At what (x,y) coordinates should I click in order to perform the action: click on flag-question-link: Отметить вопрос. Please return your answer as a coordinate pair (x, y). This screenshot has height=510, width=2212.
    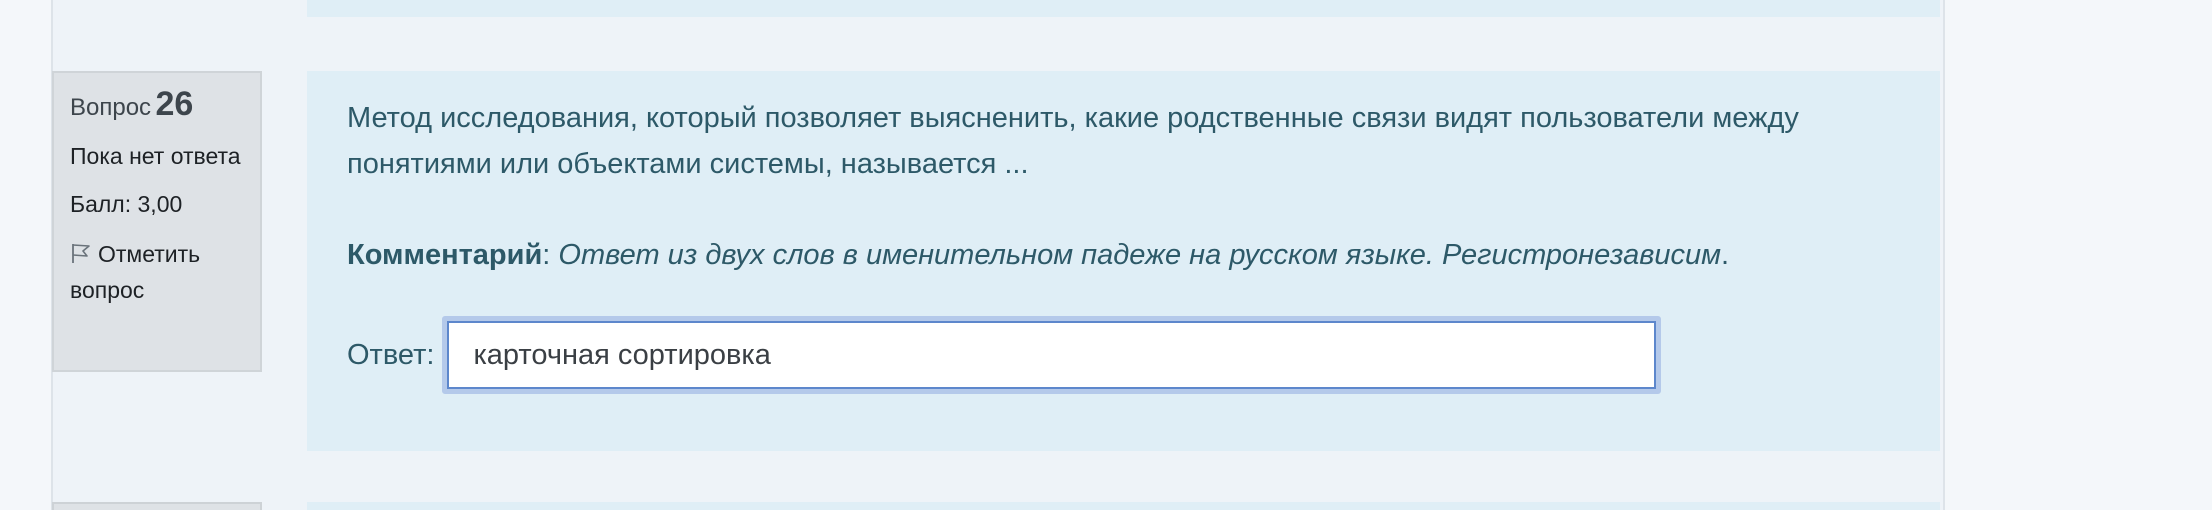
    Looking at the image, I should click on (157, 272).